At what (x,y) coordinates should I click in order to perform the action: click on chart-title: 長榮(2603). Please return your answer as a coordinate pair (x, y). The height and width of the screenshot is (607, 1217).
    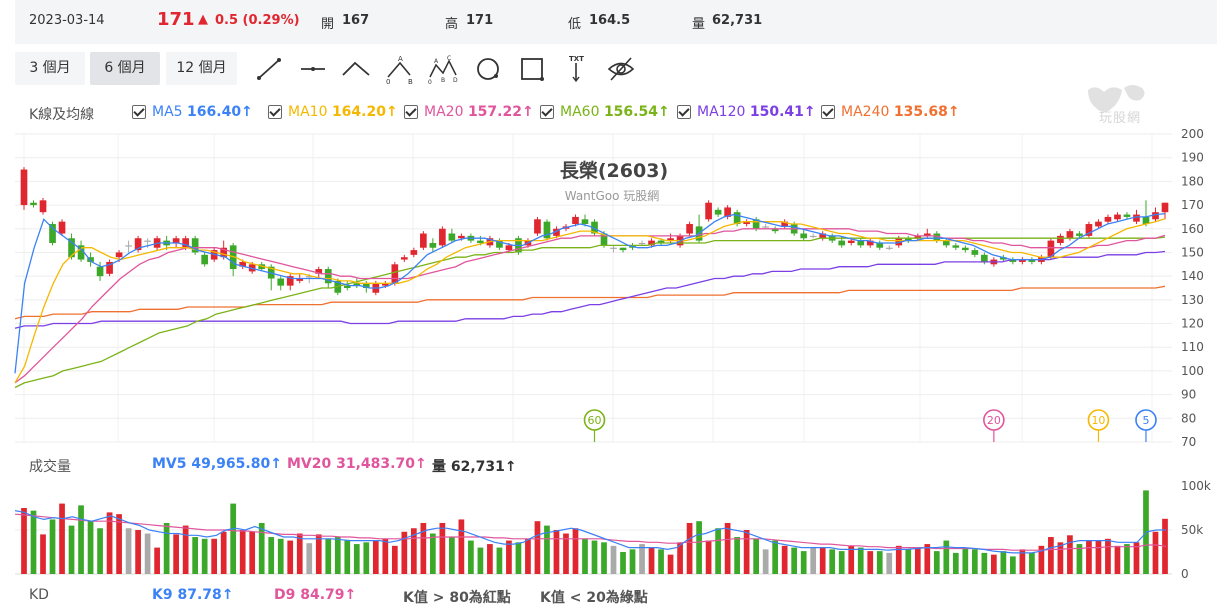
    Looking at the image, I should click on (614, 170).